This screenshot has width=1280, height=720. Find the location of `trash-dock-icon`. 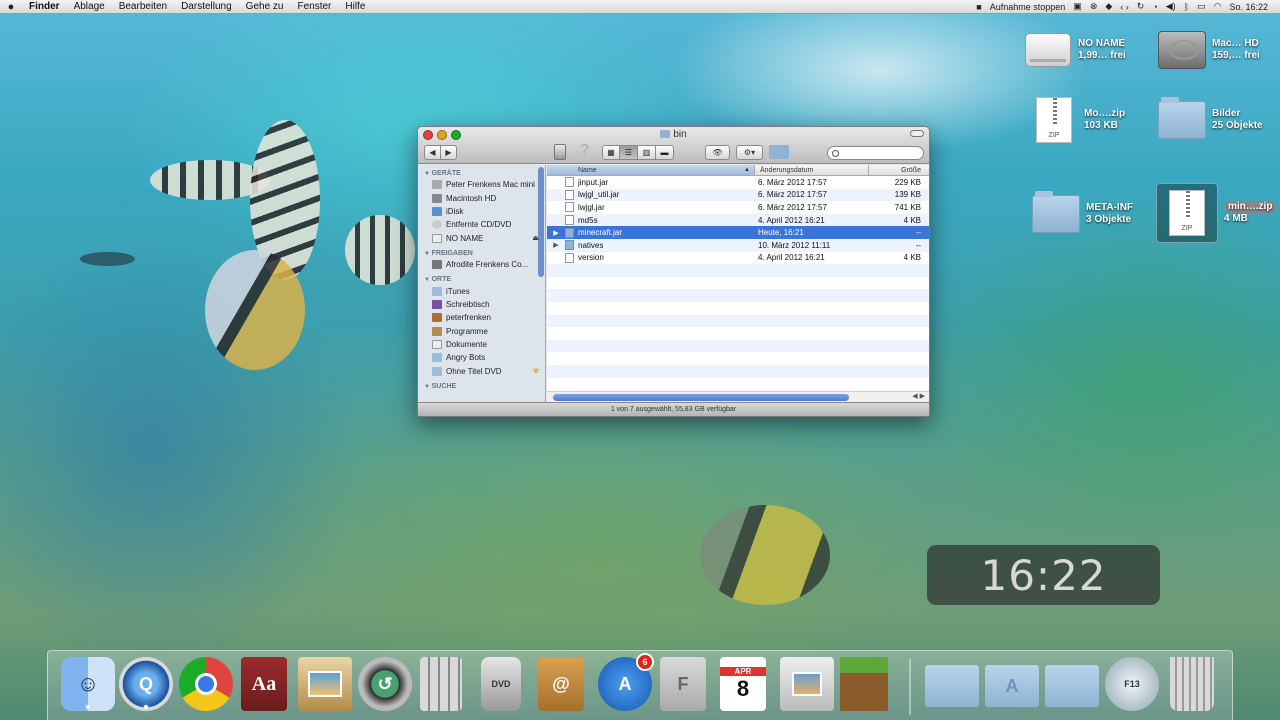

trash-dock-icon is located at coordinates (1192, 684).